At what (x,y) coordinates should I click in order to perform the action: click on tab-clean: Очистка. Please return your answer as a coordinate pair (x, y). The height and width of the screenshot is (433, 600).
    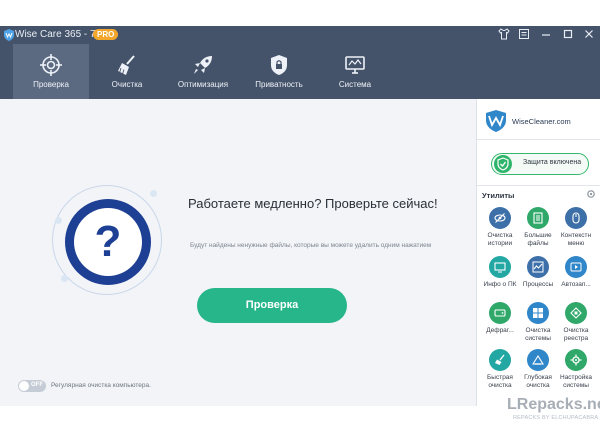
    Looking at the image, I should click on (127, 71).